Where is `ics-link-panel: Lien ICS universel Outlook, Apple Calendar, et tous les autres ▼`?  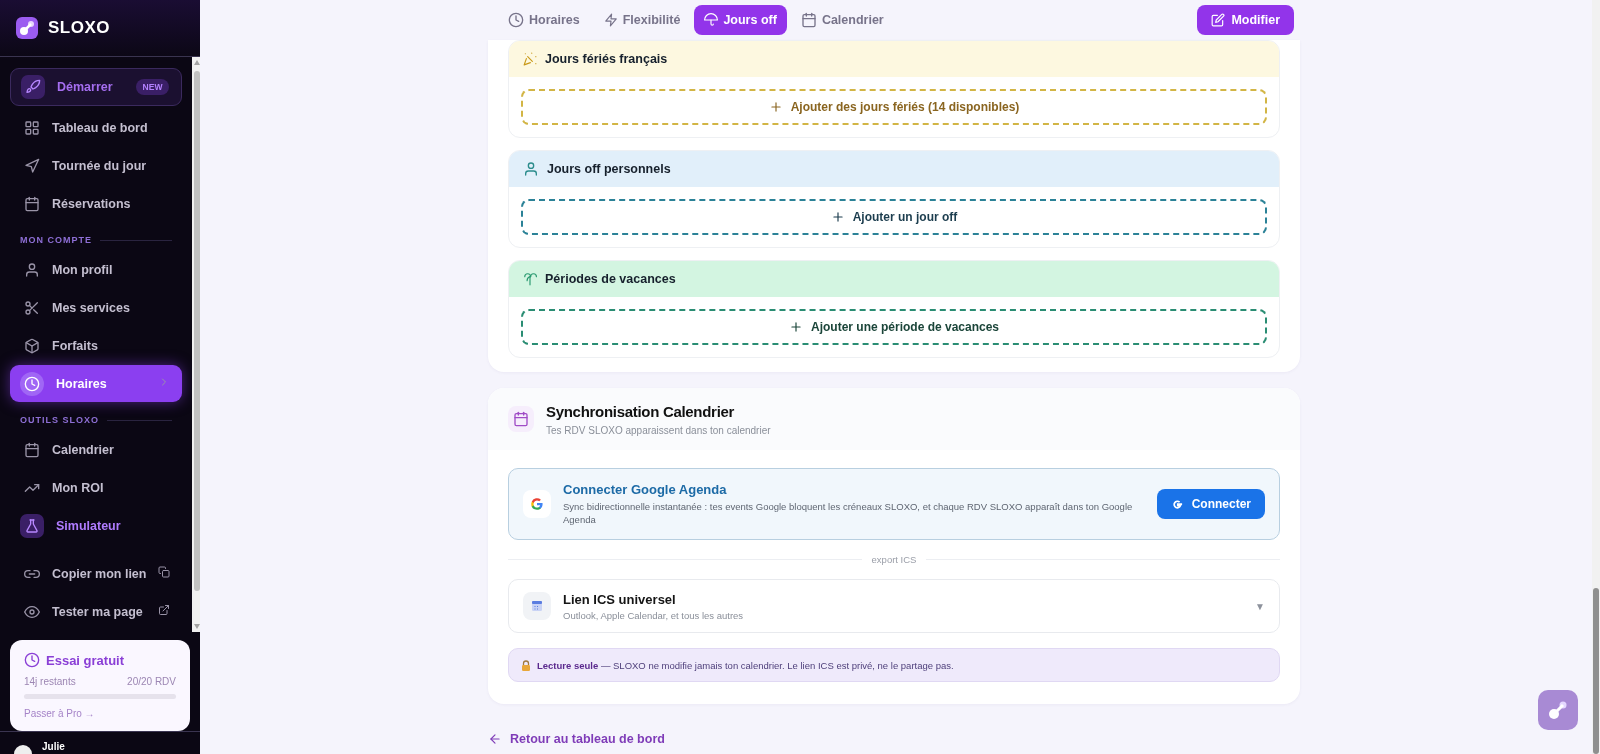
ics-link-panel: Lien ICS universel Outlook, Apple Calendar, et tous les autres ▼ is located at coordinates (894, 606).